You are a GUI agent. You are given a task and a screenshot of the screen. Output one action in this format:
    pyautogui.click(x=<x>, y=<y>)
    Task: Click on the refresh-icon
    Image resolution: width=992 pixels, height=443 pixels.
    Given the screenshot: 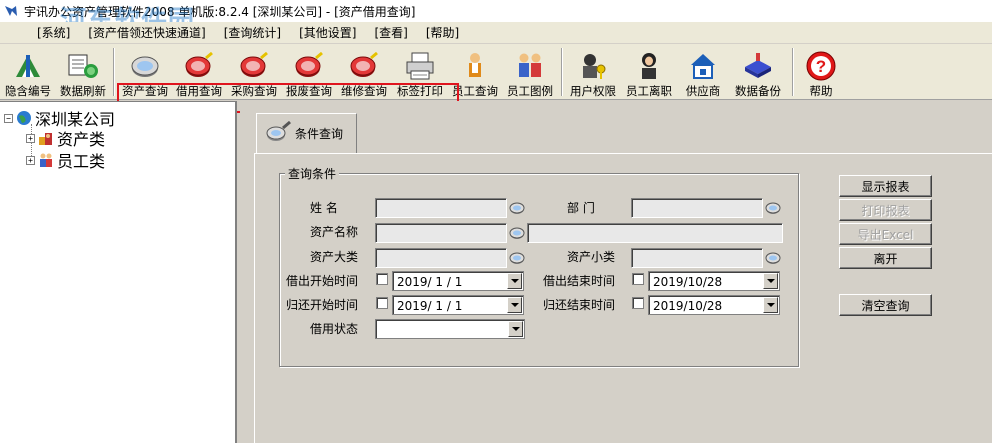 What is the action you would take?
    pyautogui.click(x=83, y=66)
    